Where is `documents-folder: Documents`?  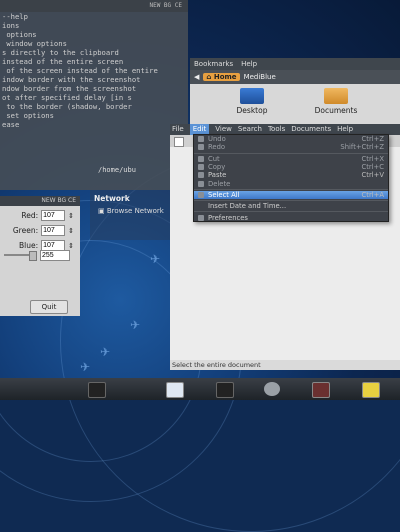
documents-folder: Documents is located at coordinates (336, 101).